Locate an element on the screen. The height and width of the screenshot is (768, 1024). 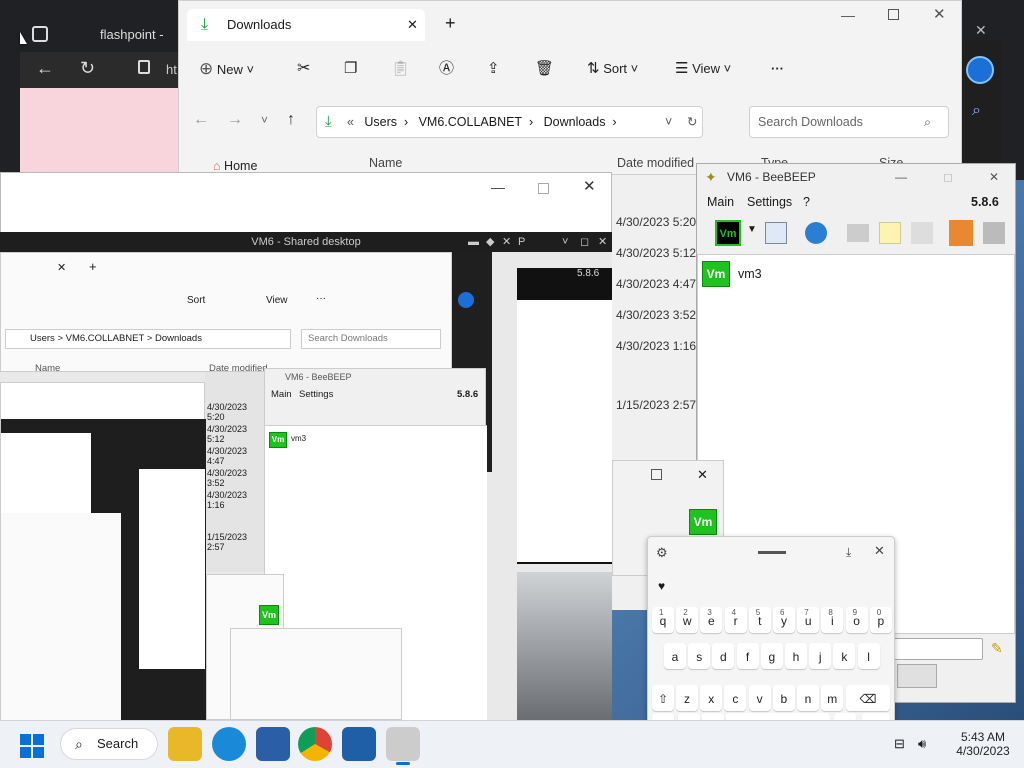
key-h: h is located at coordinates (796, 656).